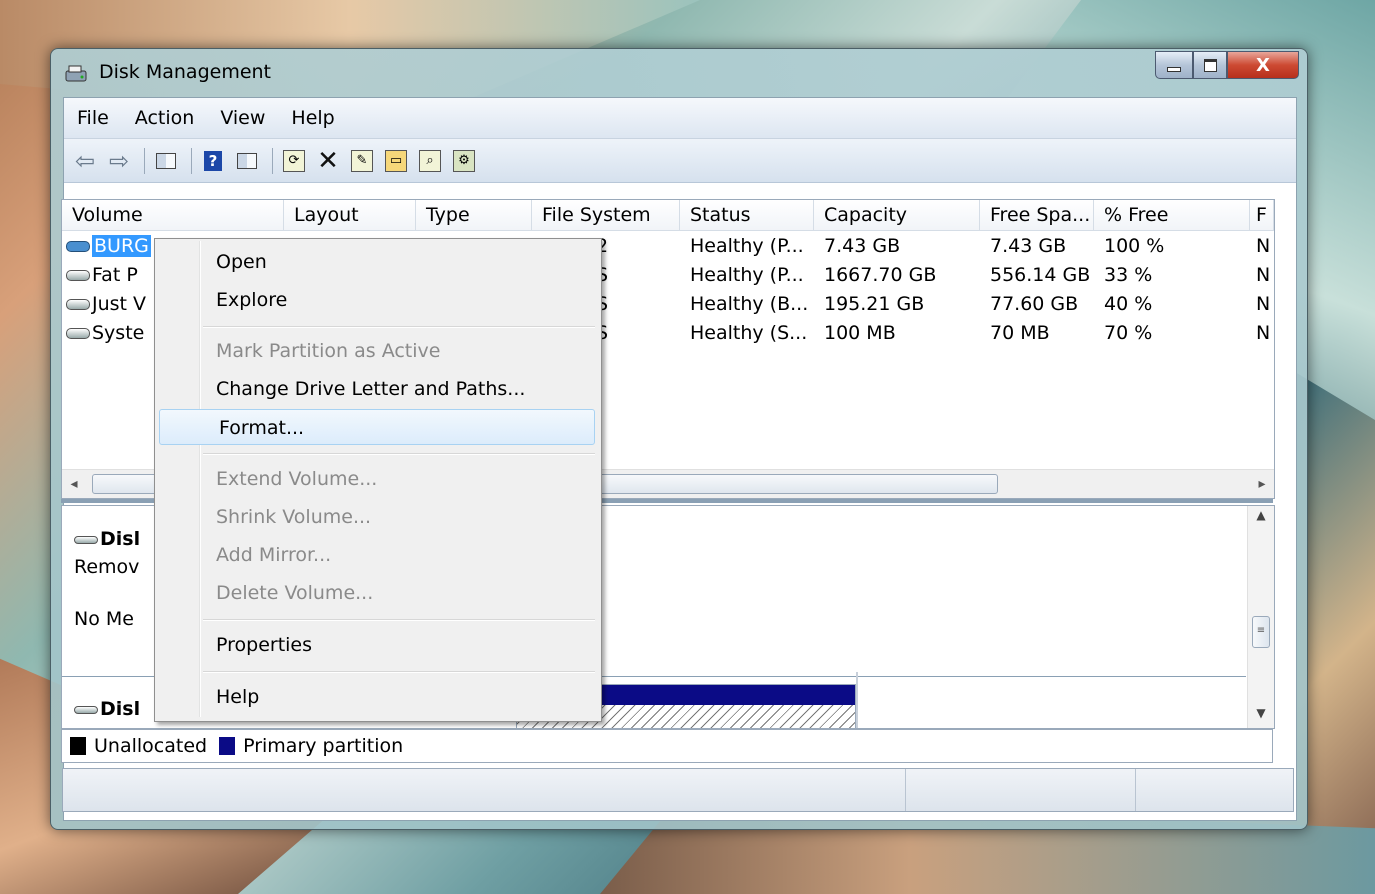 The height and width of the screenshot is (894, 1375). Describe the element at coordinates (78, 746) in the screenshot. I see `unallocated-swatch` at that location.